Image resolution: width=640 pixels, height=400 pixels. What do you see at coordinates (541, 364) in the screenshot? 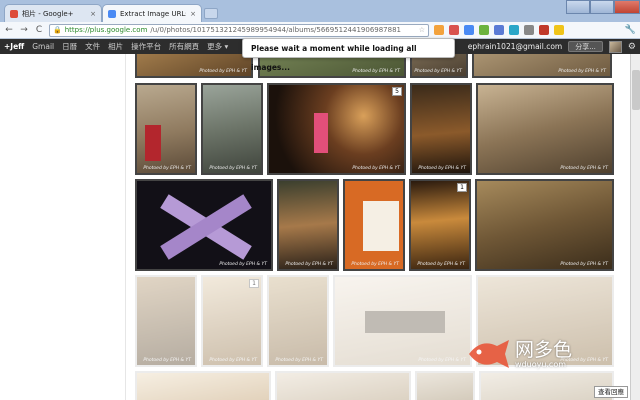
I see `watermark-url: wduoyu.com` at bounding box center [541, 364].